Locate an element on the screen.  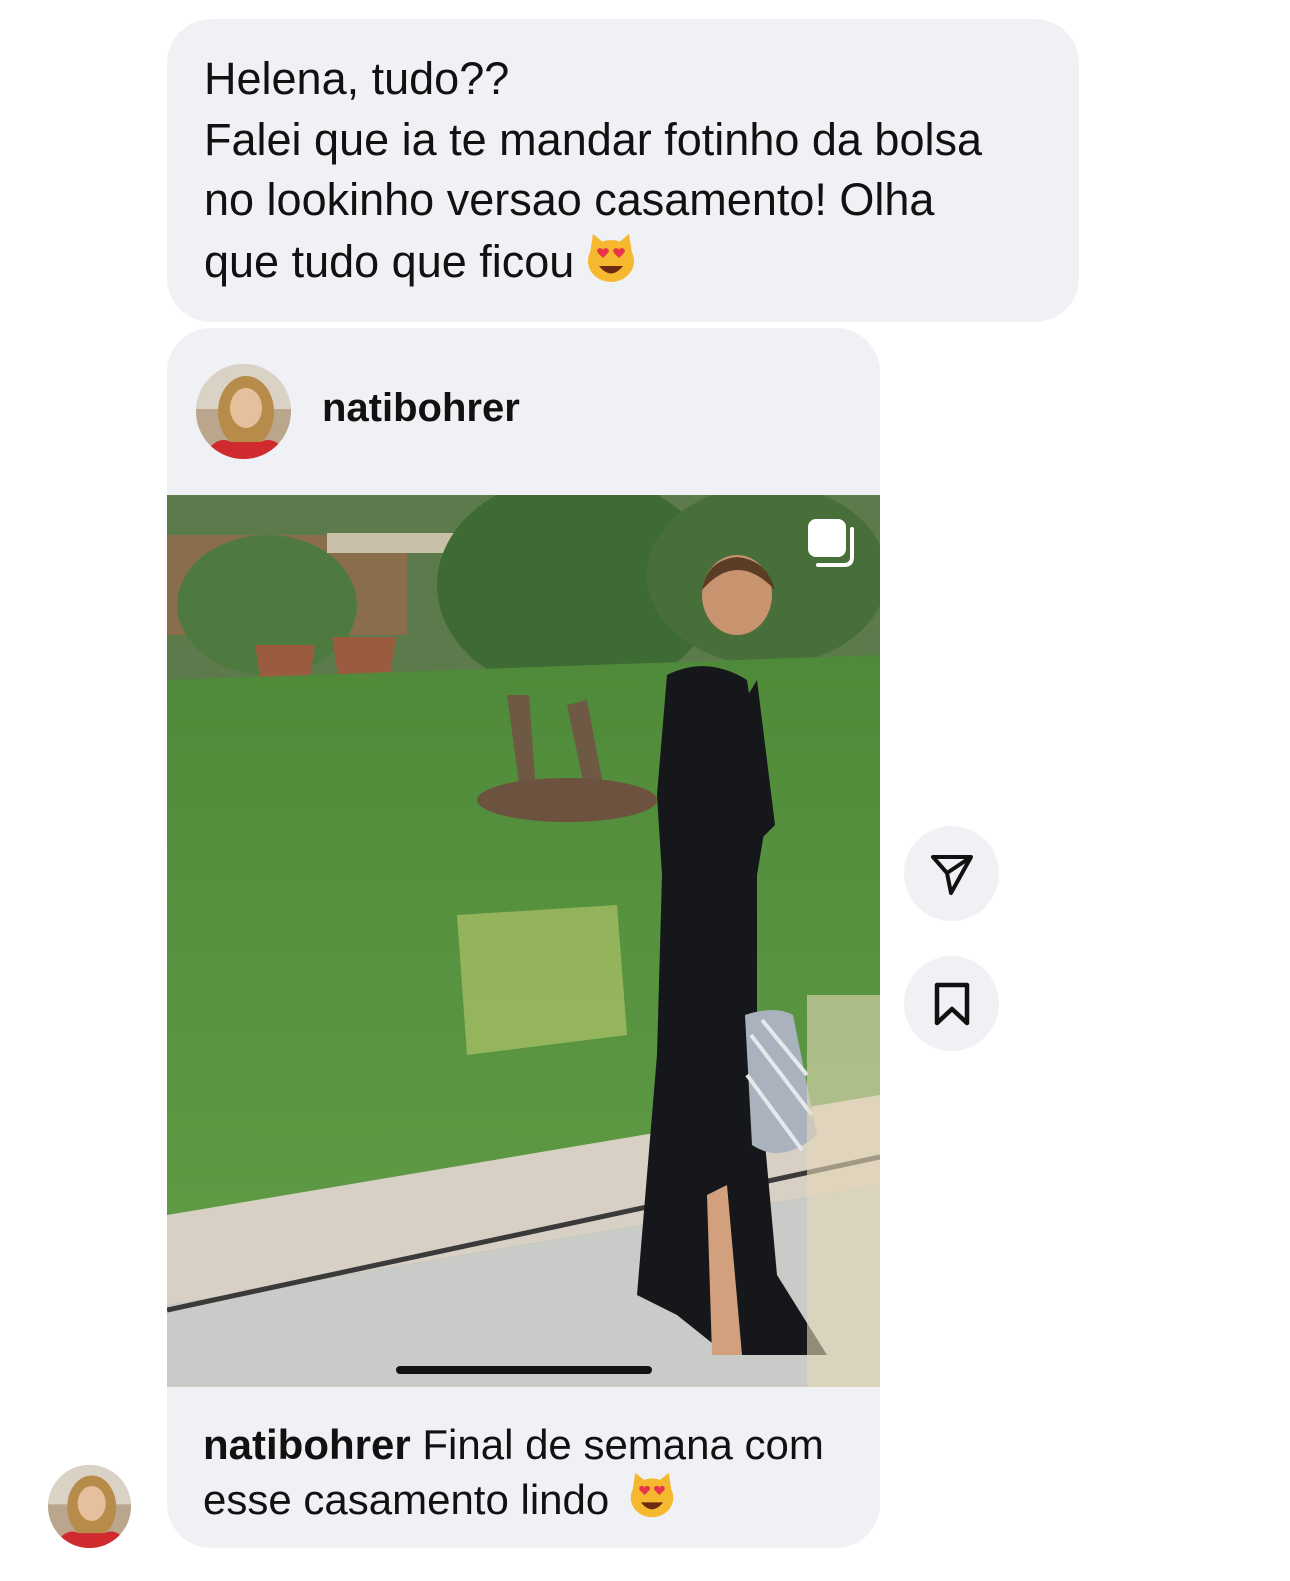
message-line: Helena, tudo?? is located at coordinates (357, 78).